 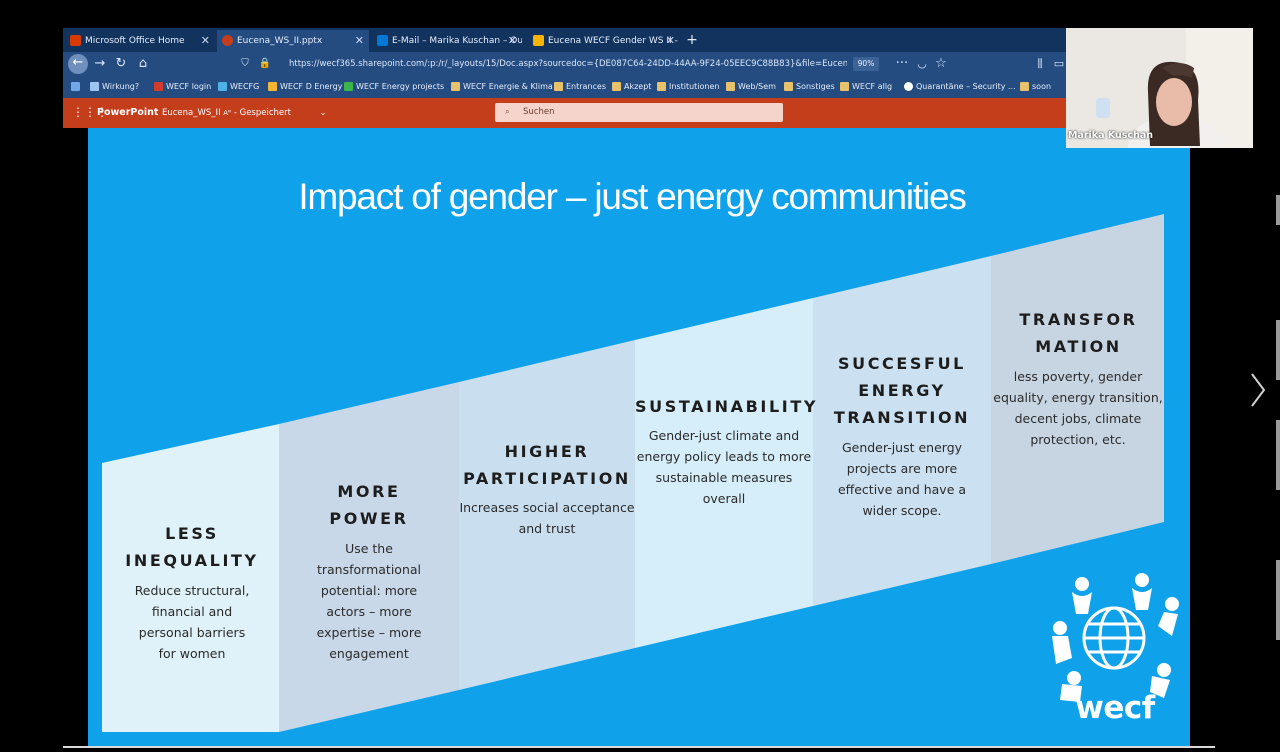 What do you see at coordinates (639, 112) in the screenshot?
I see `search-input: ⌕ Suchen` at bounding box center [639, 112].